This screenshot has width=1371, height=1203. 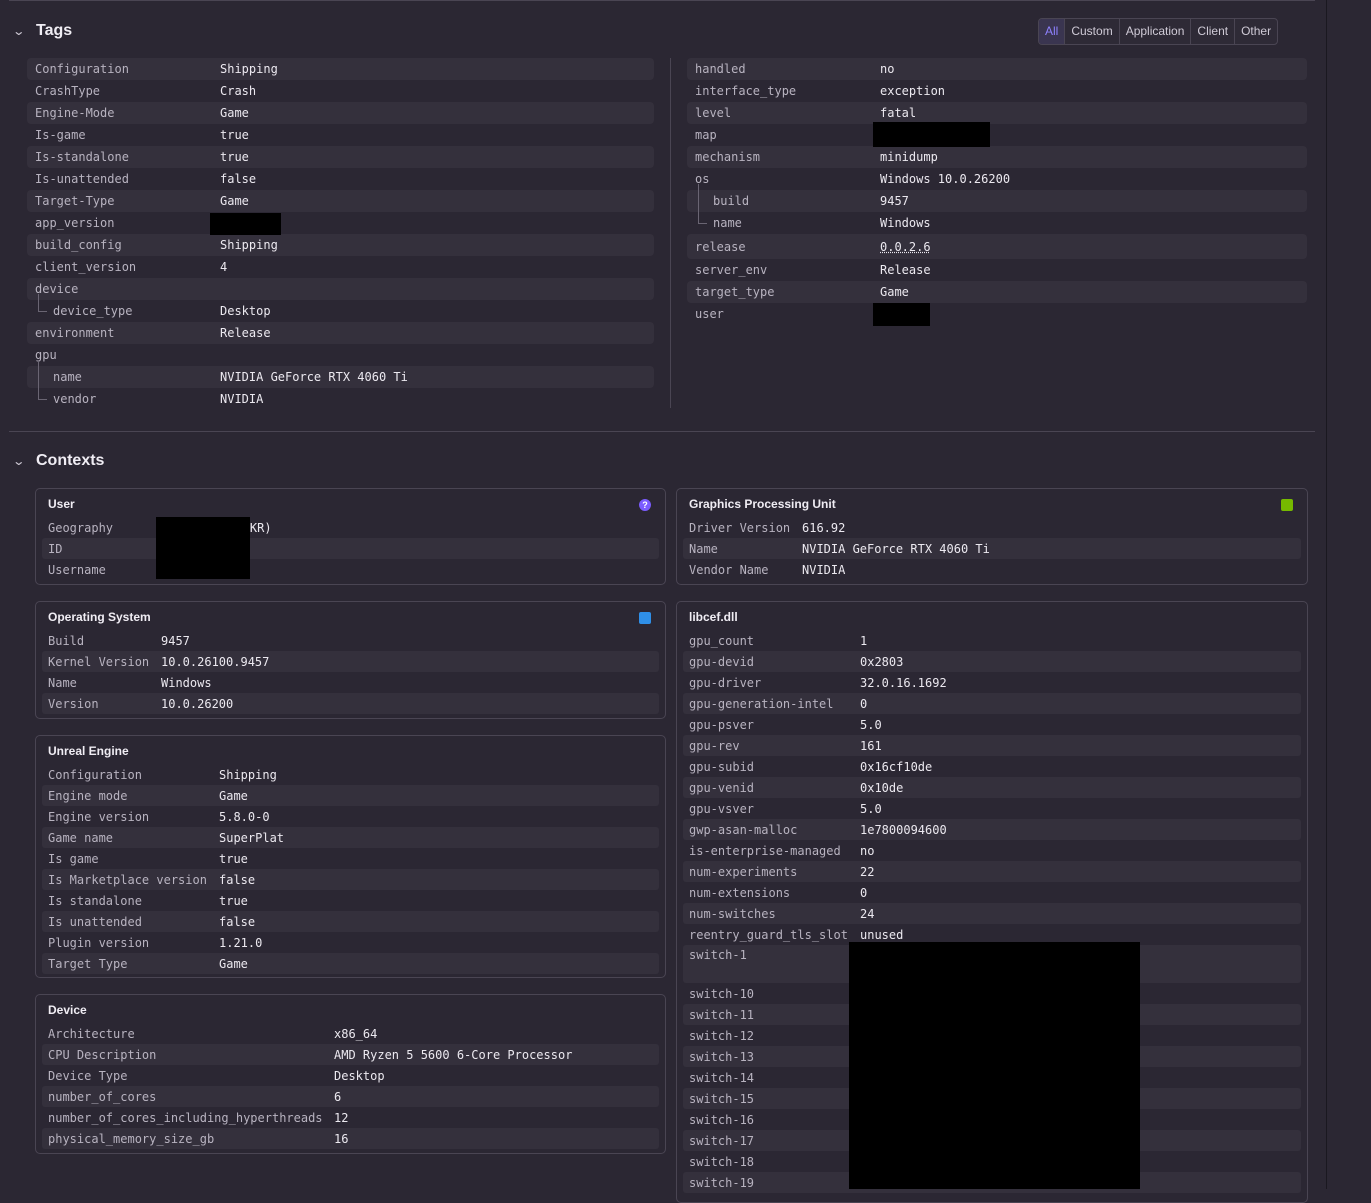 I want to click on row-key: Name, so click(x=703, y=548).